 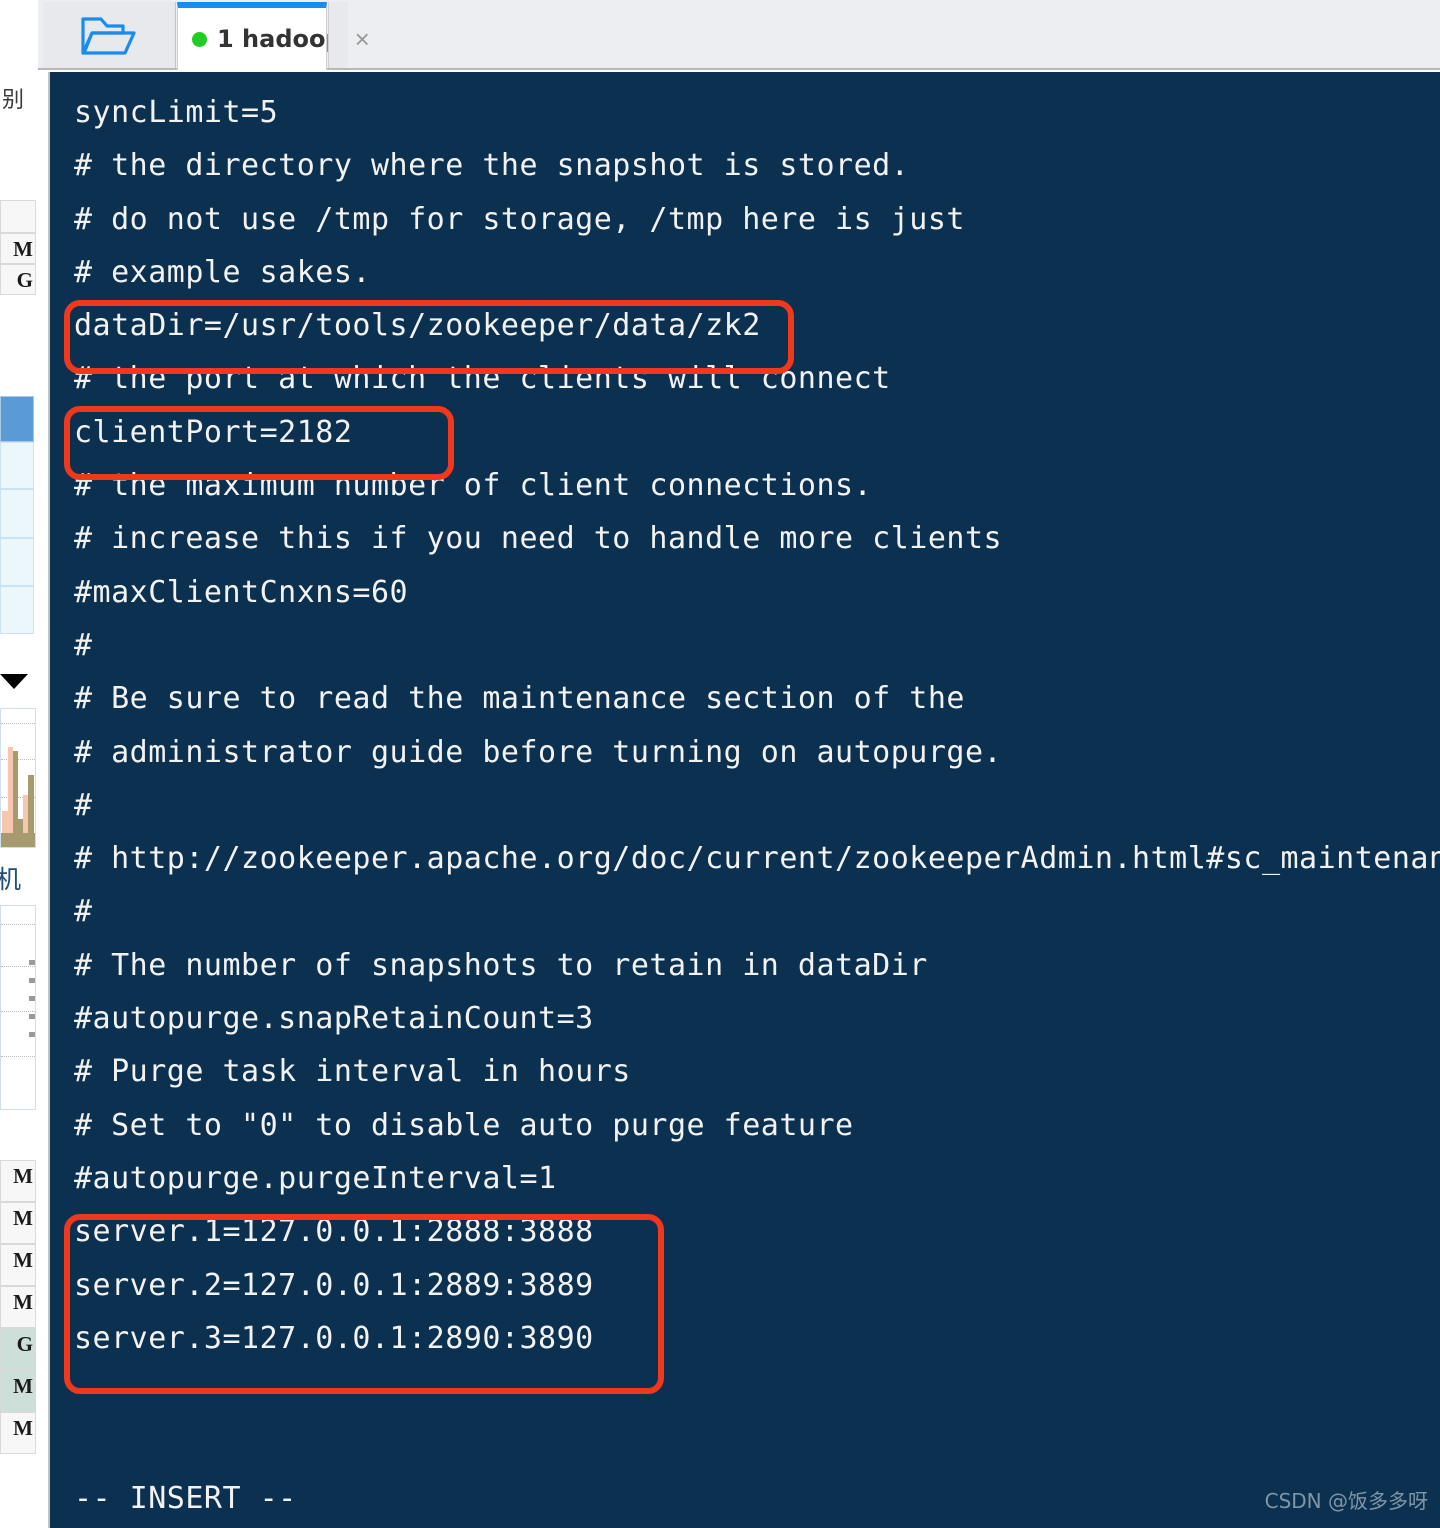 What do you see at coordinates (352, 1072) in the screenshot?
I see `code-line: # Purge task interval in hours` at bounding box center [352, 1072].